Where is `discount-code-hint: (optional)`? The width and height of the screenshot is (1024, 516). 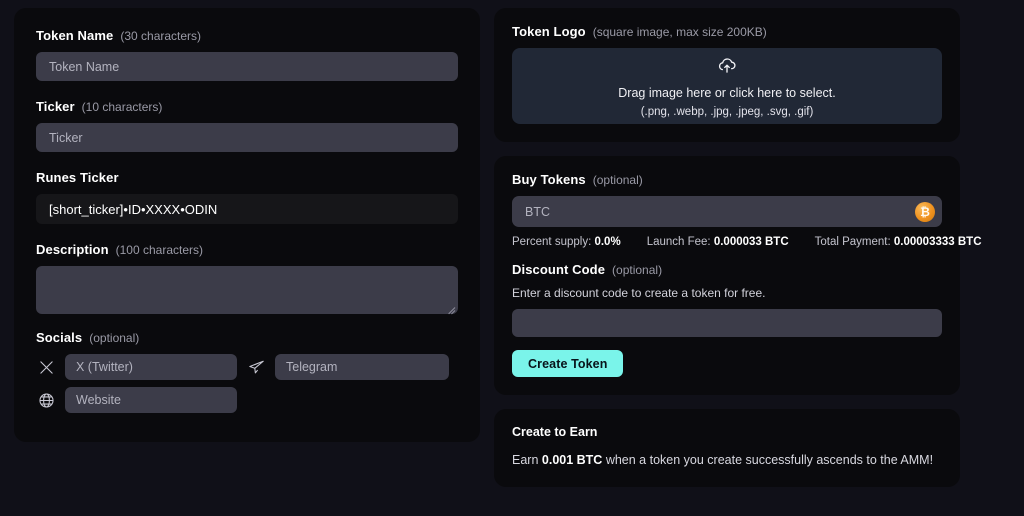
discount-code-hint: (optional) is located at coordinates (637, 270).